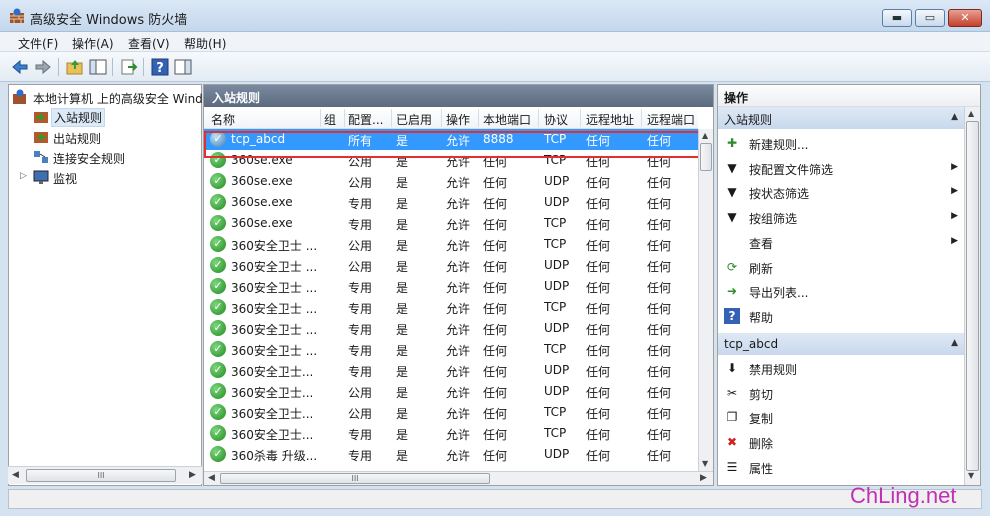 This screenshot has height=516, width=990. What do you see at coordinates (841, 393) in the screenshot?
I see `action-item: ✂ 剪切` at bounding box center [841, 393].